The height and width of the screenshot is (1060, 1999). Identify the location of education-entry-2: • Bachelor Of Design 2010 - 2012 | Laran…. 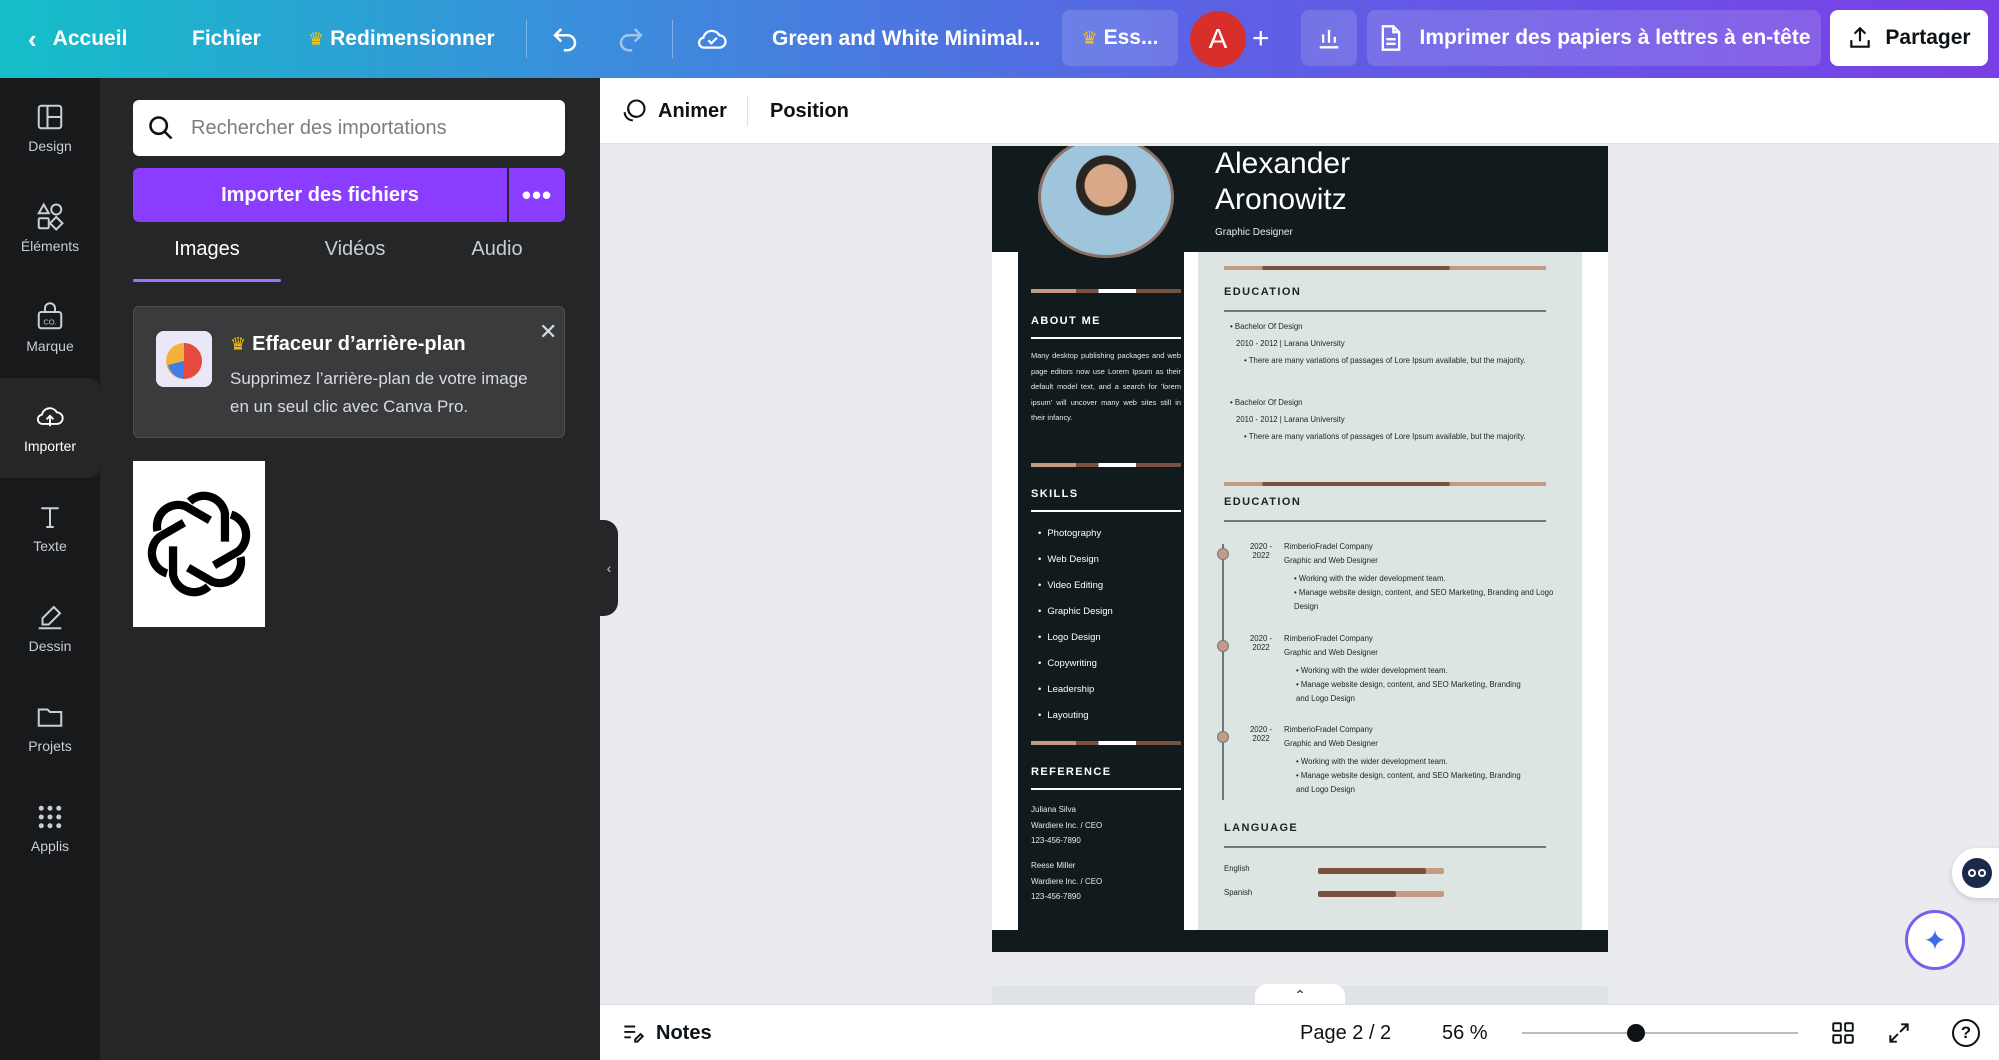
(1385, 420).